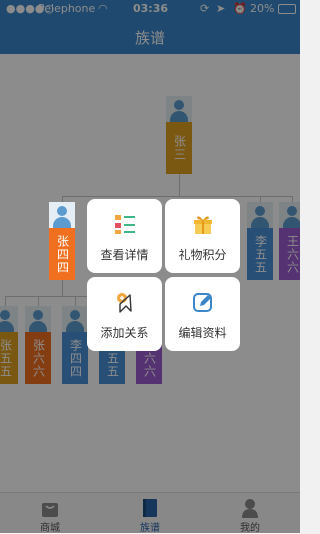 The image size is (320, 534). What do you see at coordinates (202, 255) in the screenshot?
I see `menu-label: 礼物积分` at bounding box center [202, 255].